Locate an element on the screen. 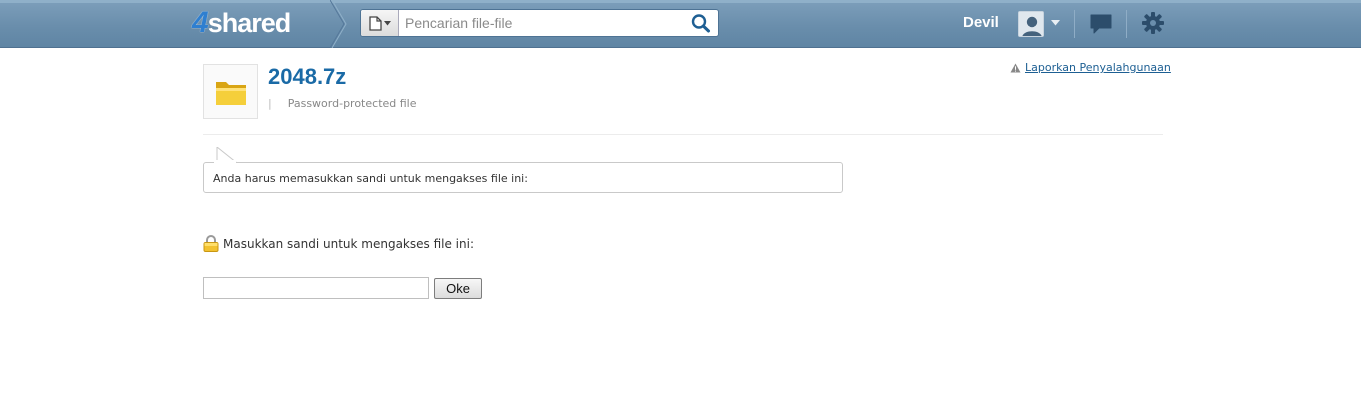 The height and width of the screenshot is (420, 1361). site-logo: 4shared is located at coordinates (242, 22).